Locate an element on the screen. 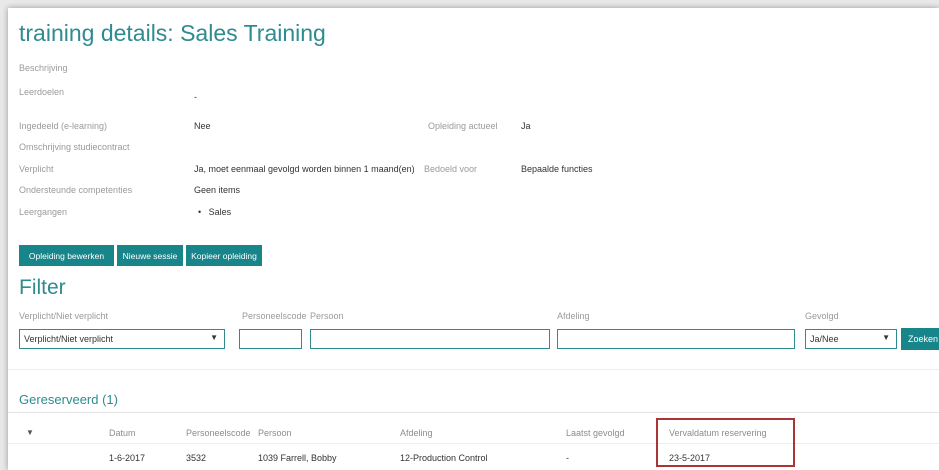  reserved-heading: Gereserveerd (1) is located at coordinates (68, 399).